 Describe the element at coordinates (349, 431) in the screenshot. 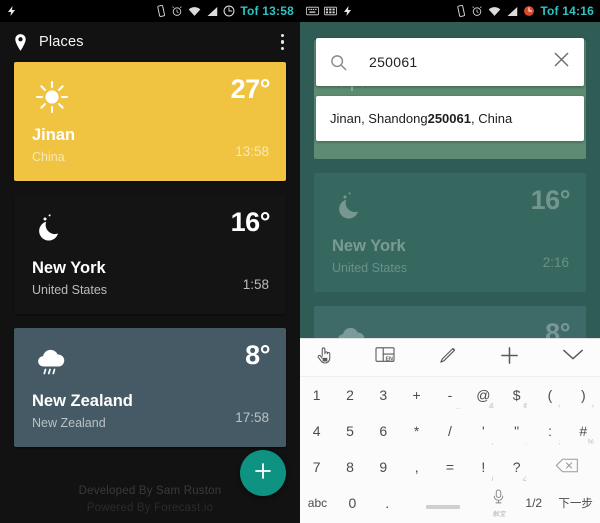

I see `key-5: 5` at that location.